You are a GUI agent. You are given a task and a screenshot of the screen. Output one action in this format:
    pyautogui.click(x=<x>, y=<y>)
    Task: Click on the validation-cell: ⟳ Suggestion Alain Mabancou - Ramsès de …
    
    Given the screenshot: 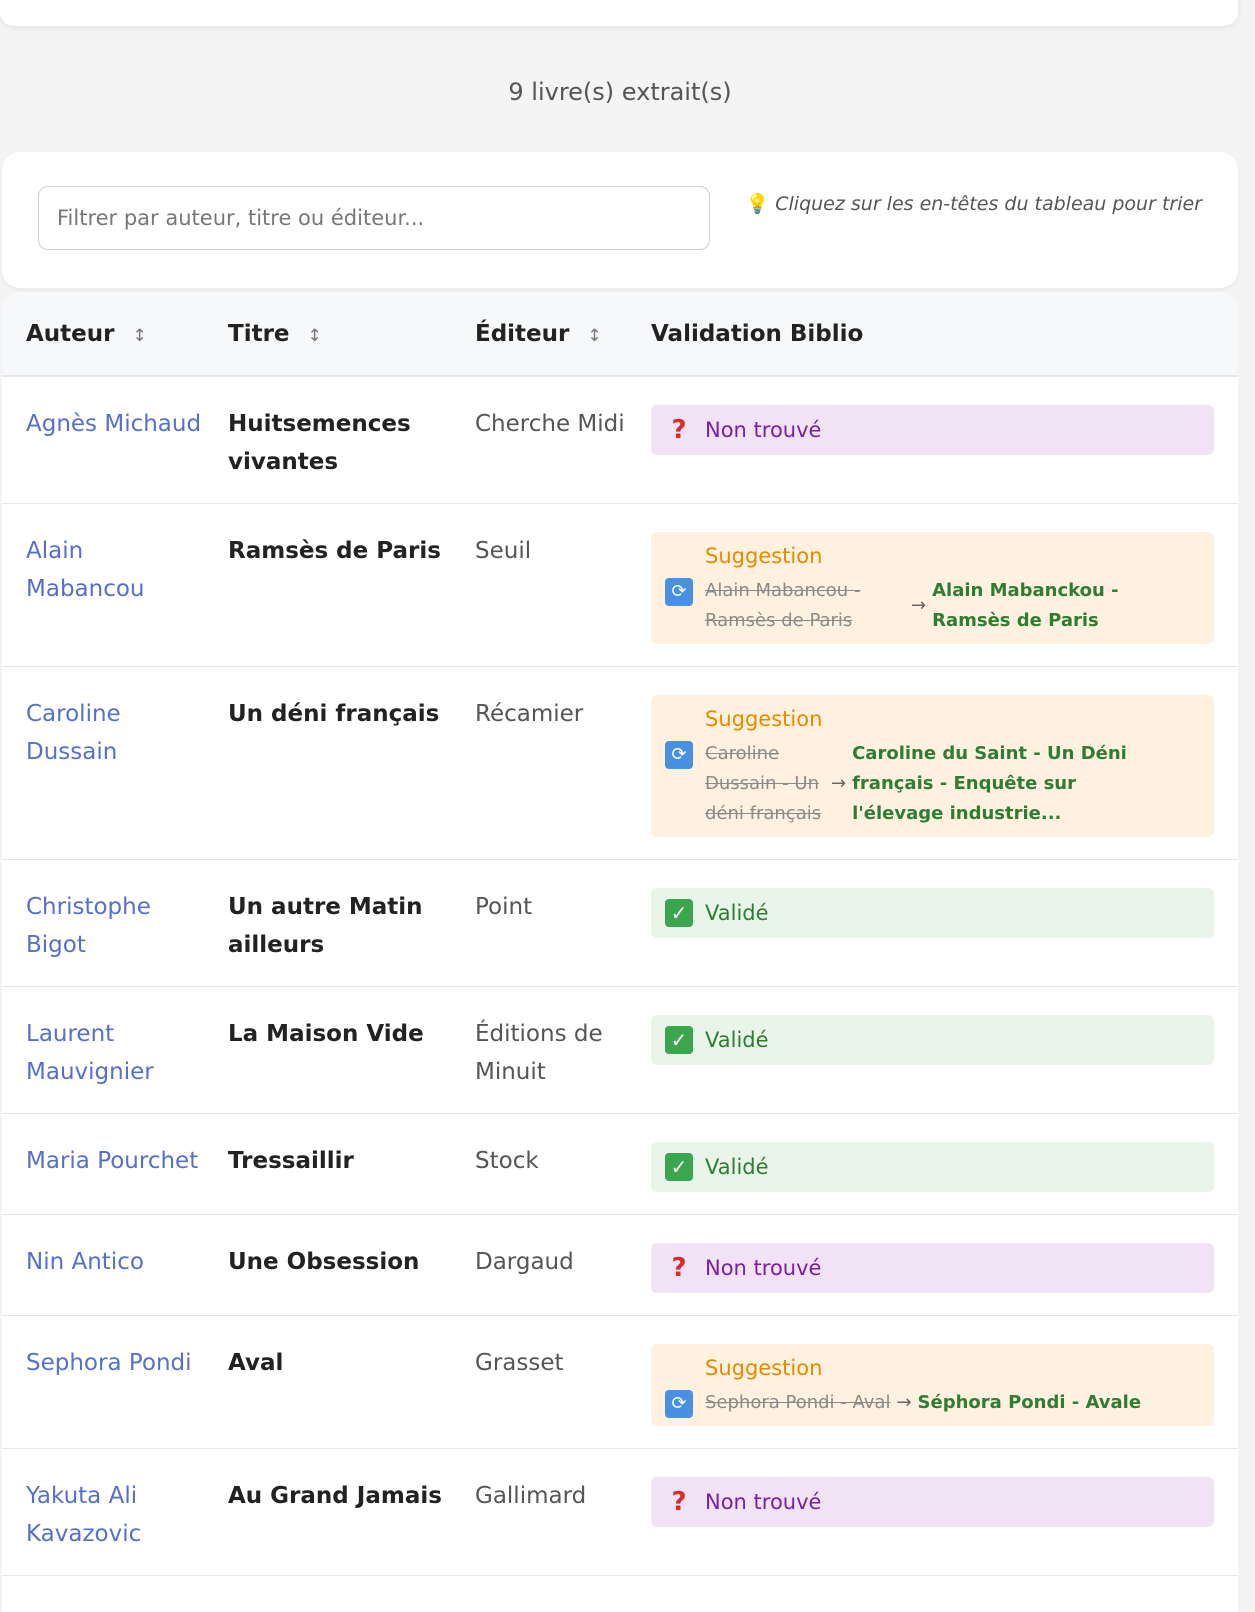 What is the action you would take?
    pyautogui.click(x=936, y=585)
    